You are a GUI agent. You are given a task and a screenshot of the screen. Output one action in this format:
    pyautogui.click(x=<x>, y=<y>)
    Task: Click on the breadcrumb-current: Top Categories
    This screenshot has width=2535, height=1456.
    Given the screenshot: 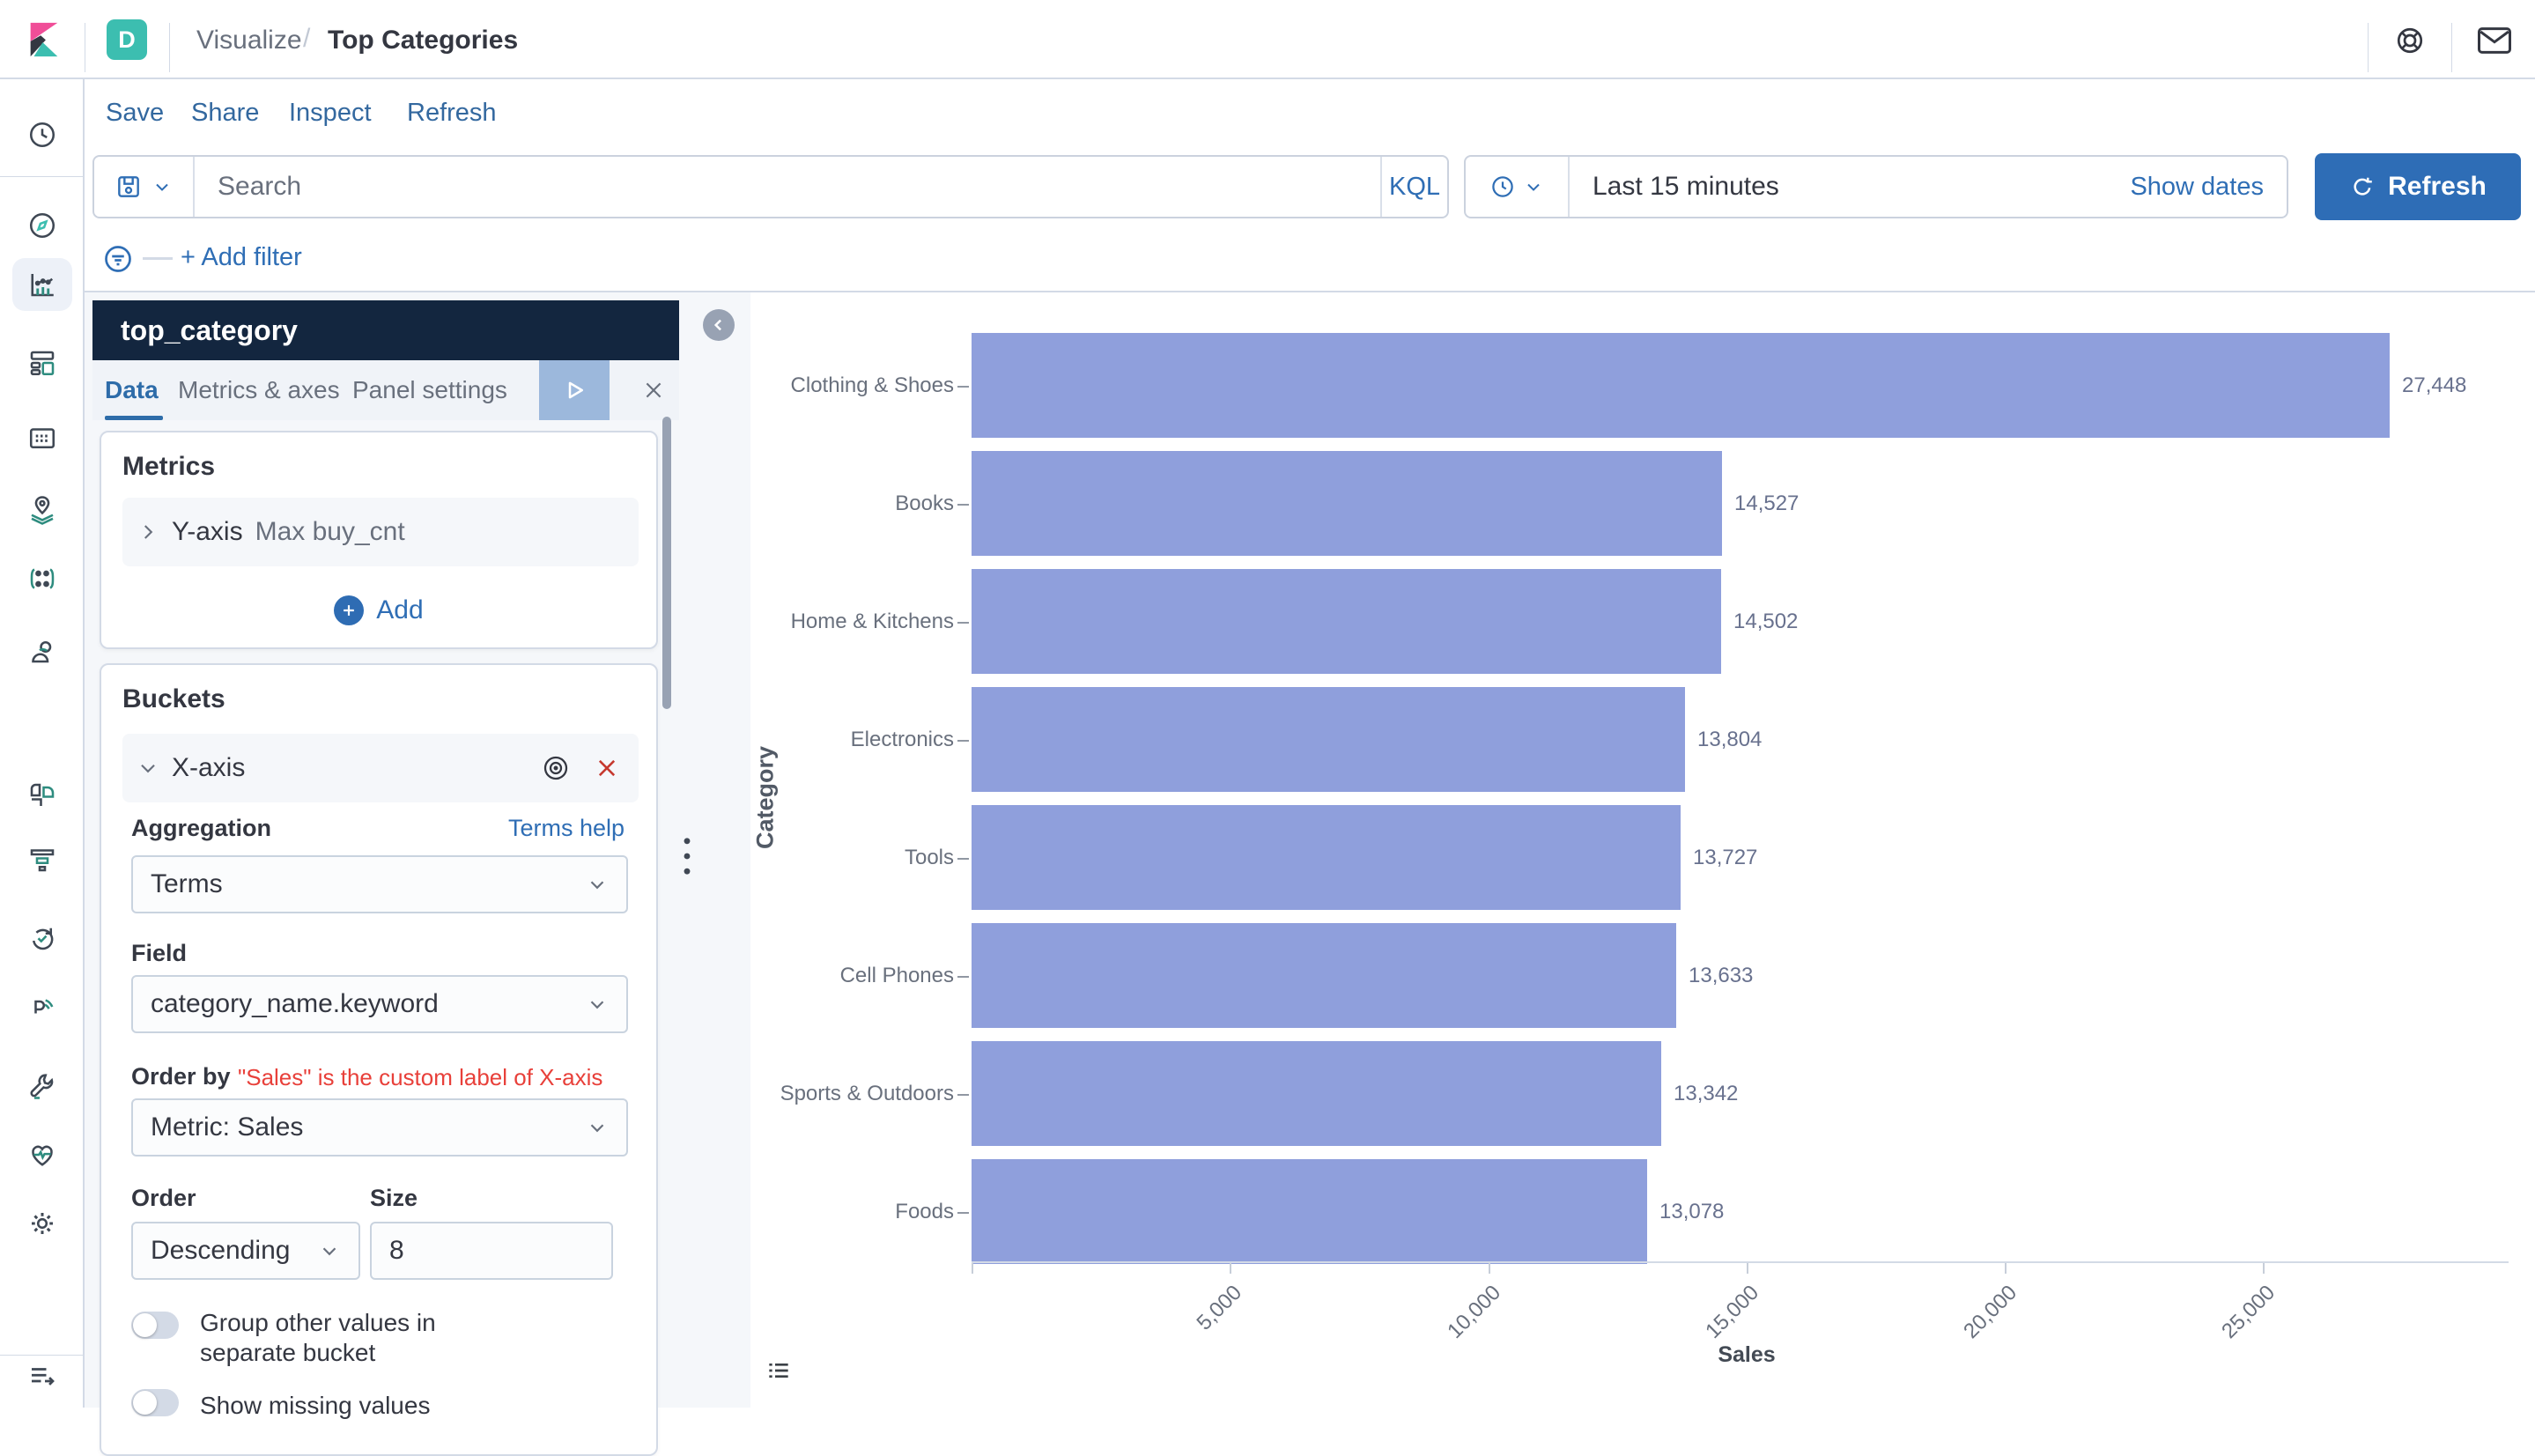 What is the action you would take?
    pyautogui.click(x=423, y=40)
    